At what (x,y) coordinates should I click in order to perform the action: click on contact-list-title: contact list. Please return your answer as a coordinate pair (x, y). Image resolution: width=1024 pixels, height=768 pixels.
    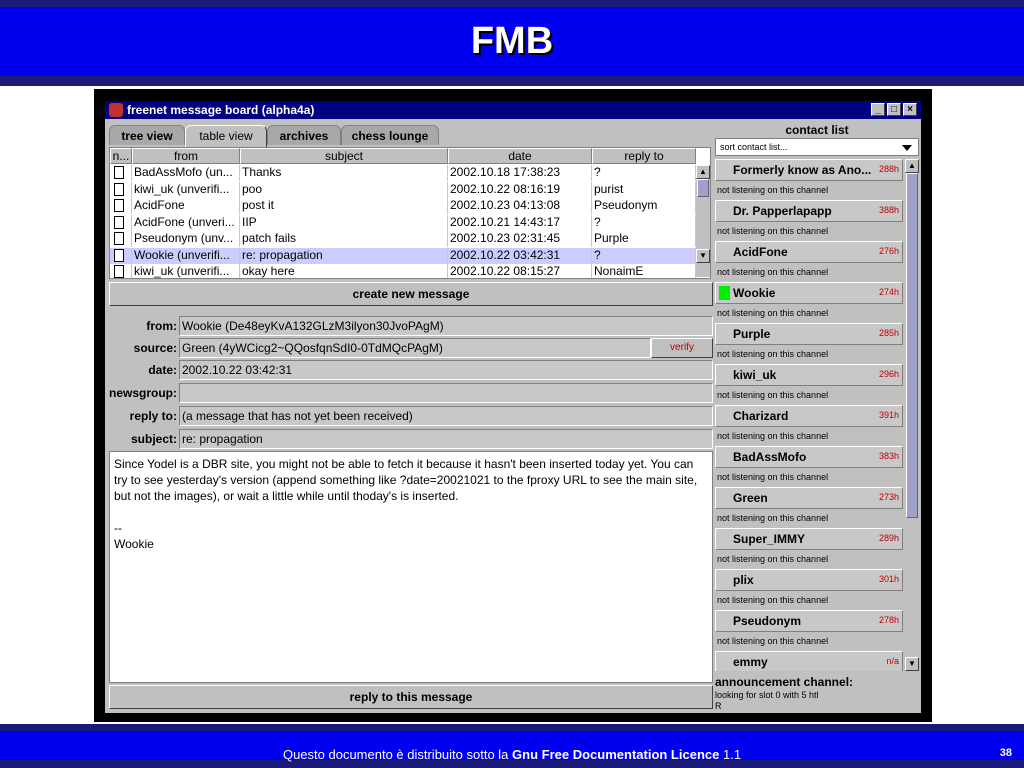
    Looking at the image, I should click on (817, 130).